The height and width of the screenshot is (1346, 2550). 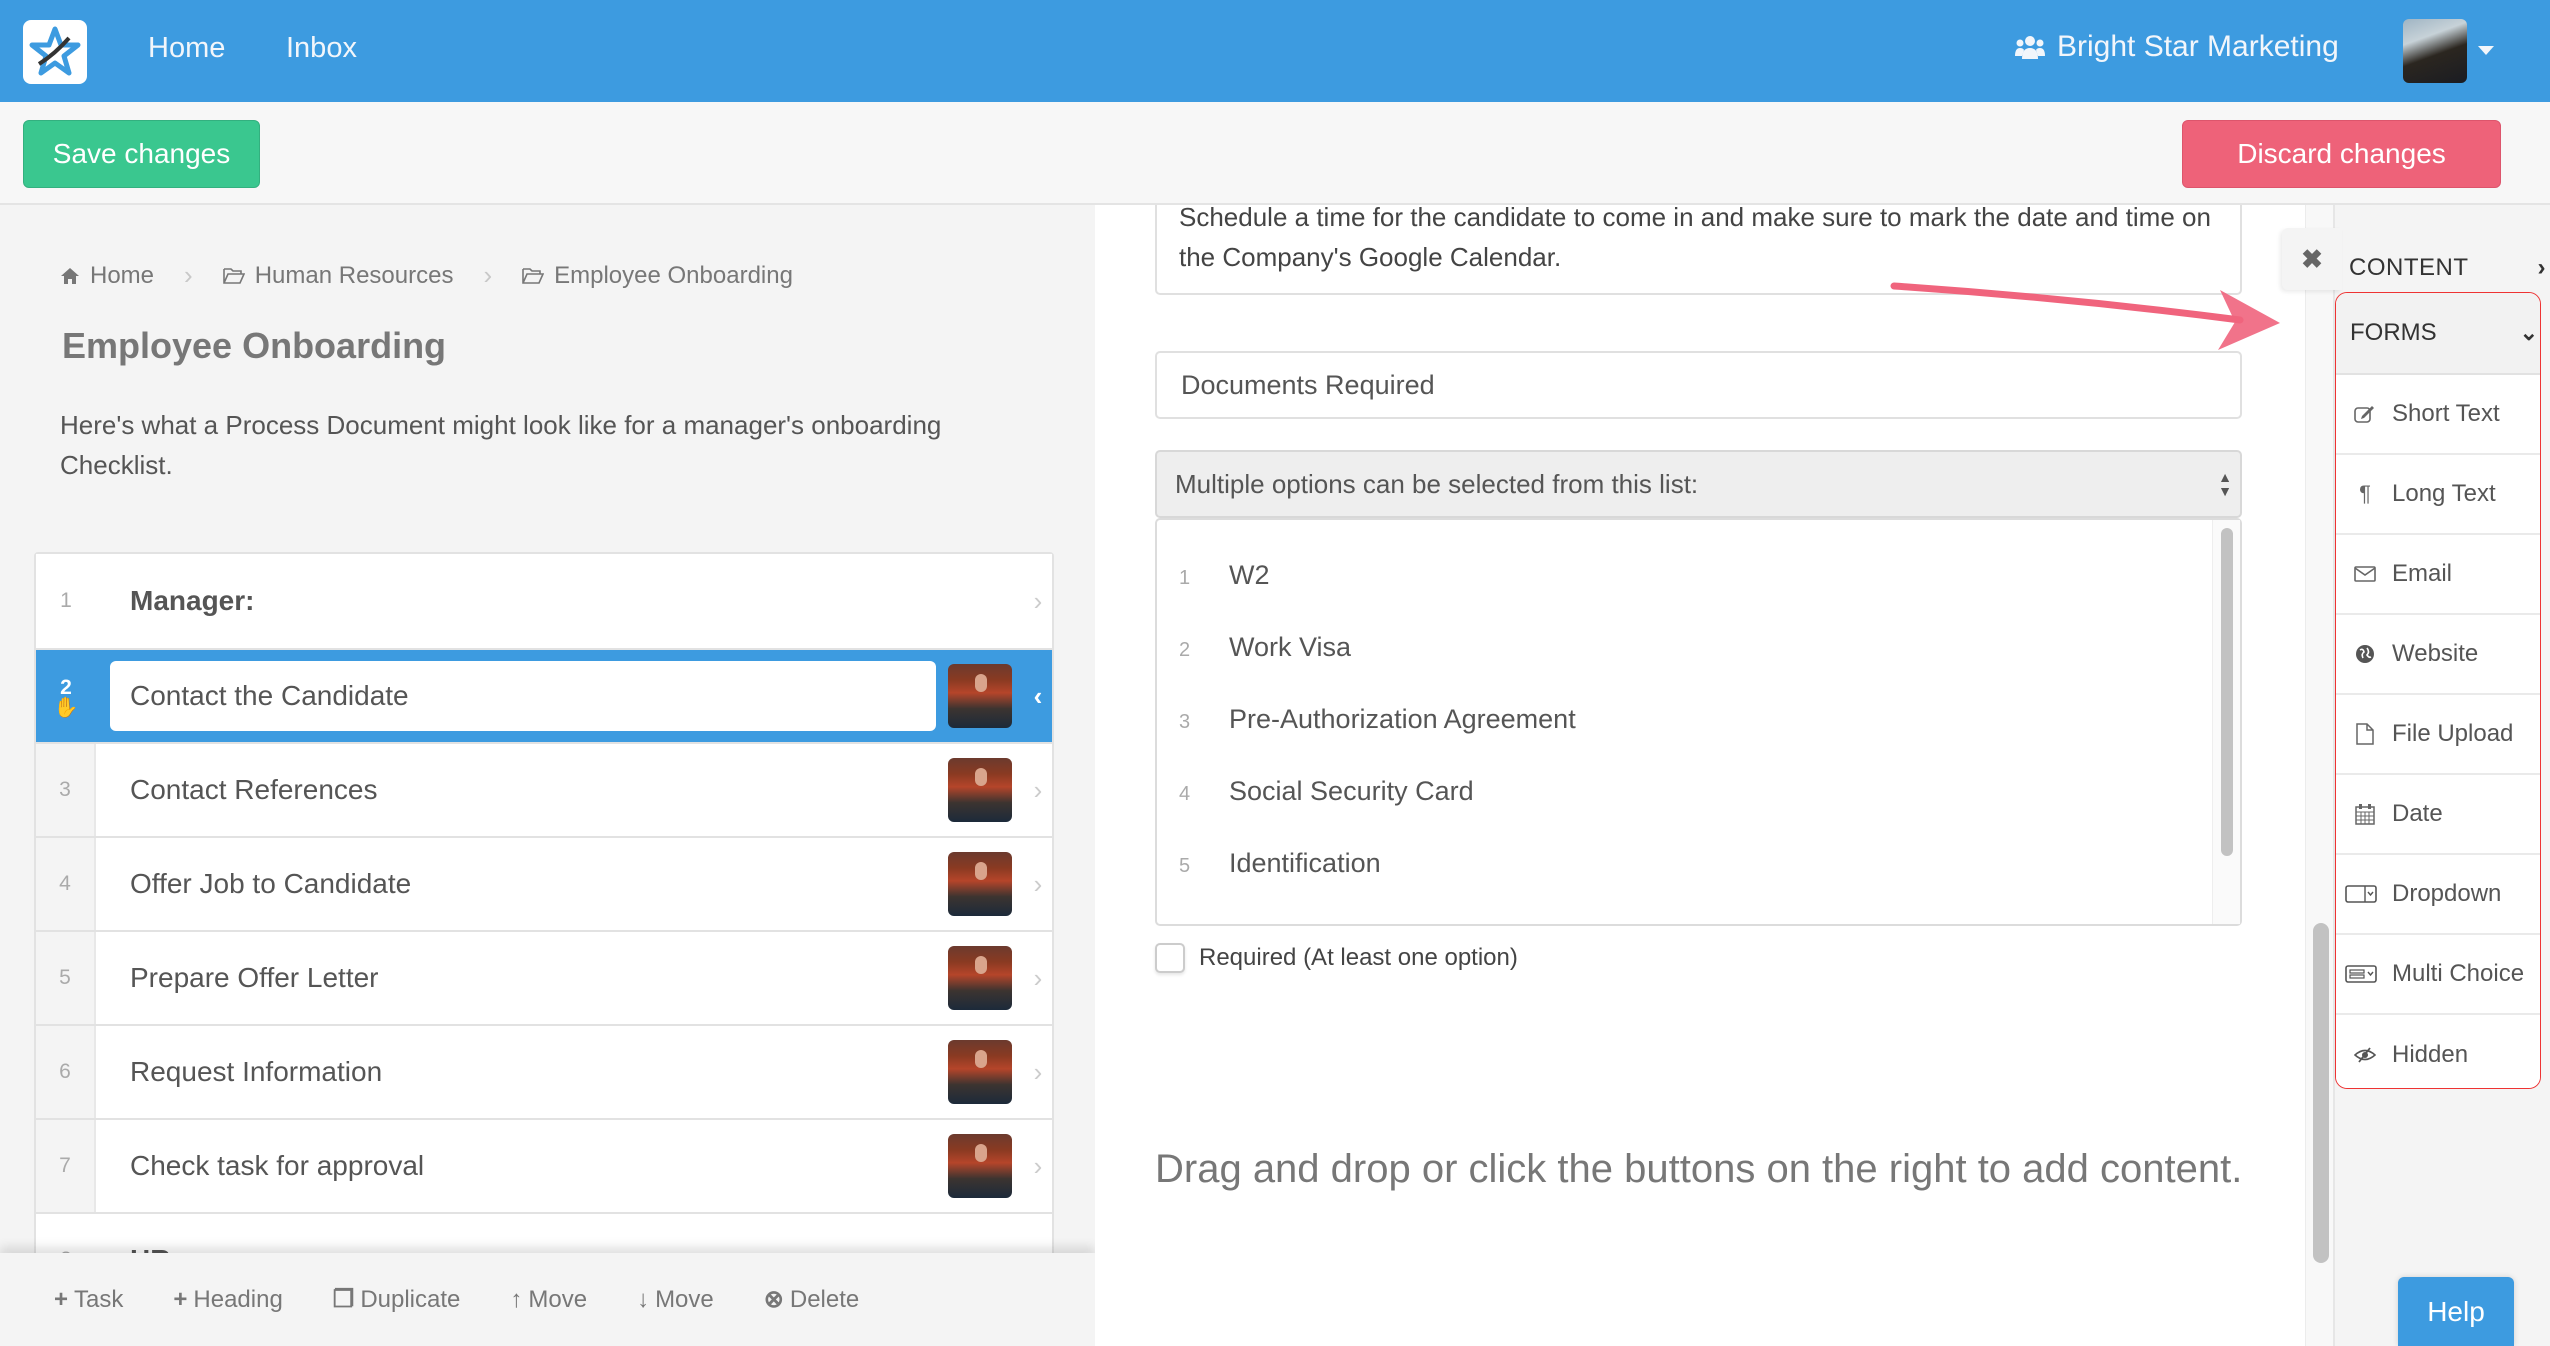 I want to click on option-item: 3 Pre-Authorization Agreement, so click(x=1377, y=719).